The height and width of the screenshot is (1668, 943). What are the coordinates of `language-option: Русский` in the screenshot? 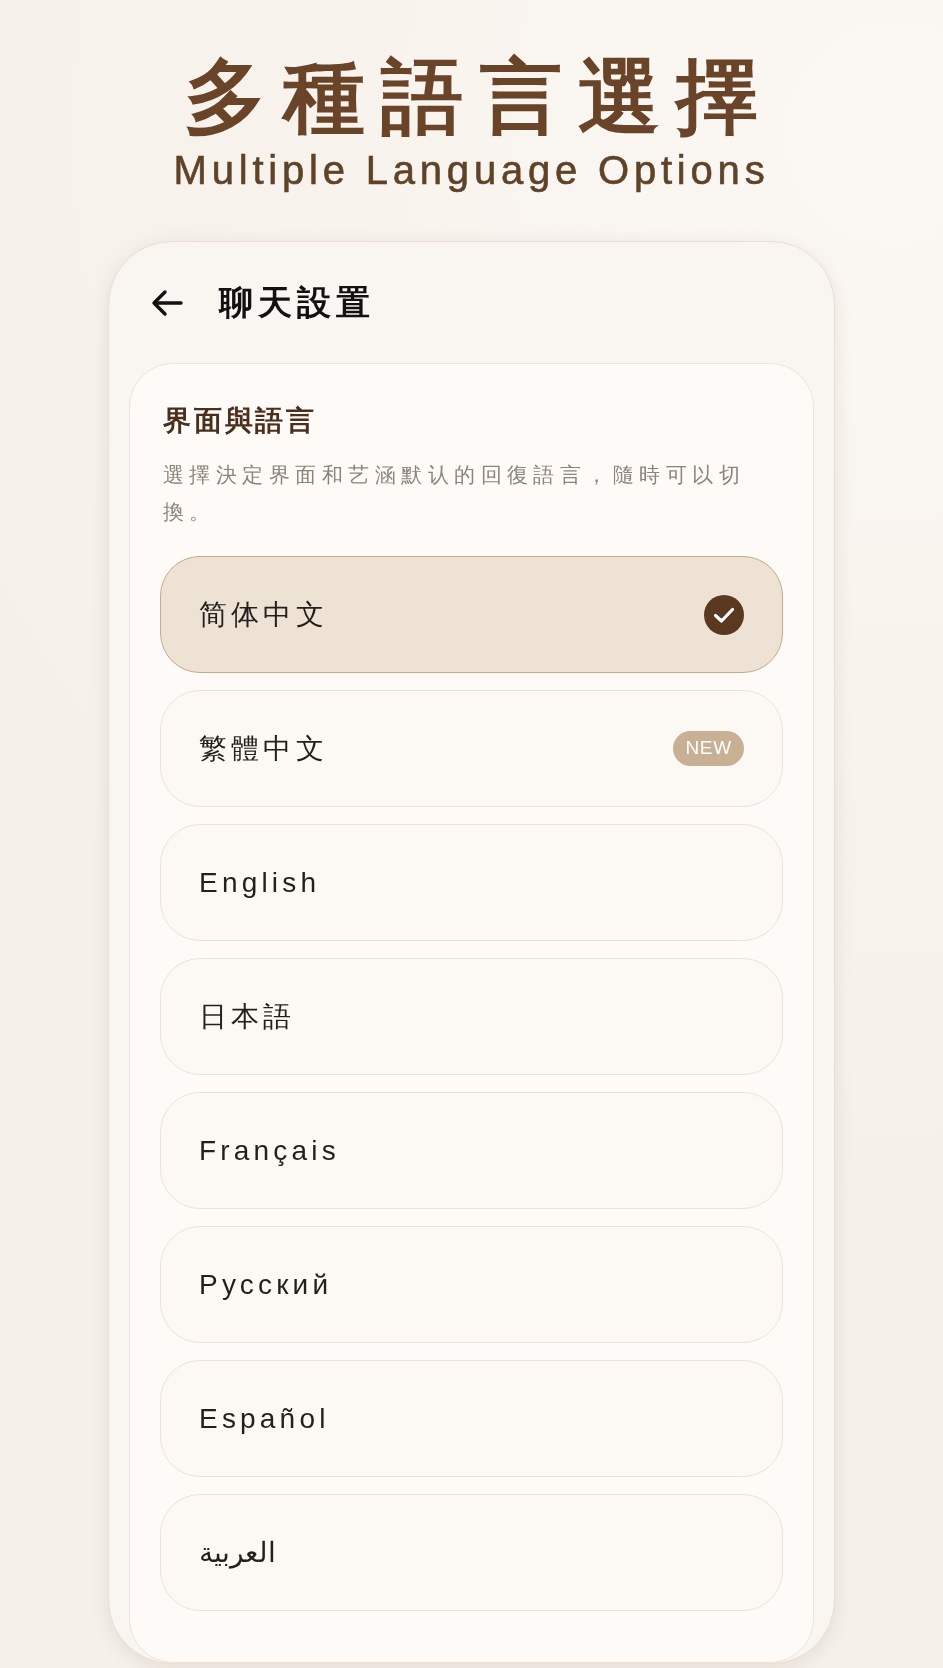 It's located at (471, 1284).